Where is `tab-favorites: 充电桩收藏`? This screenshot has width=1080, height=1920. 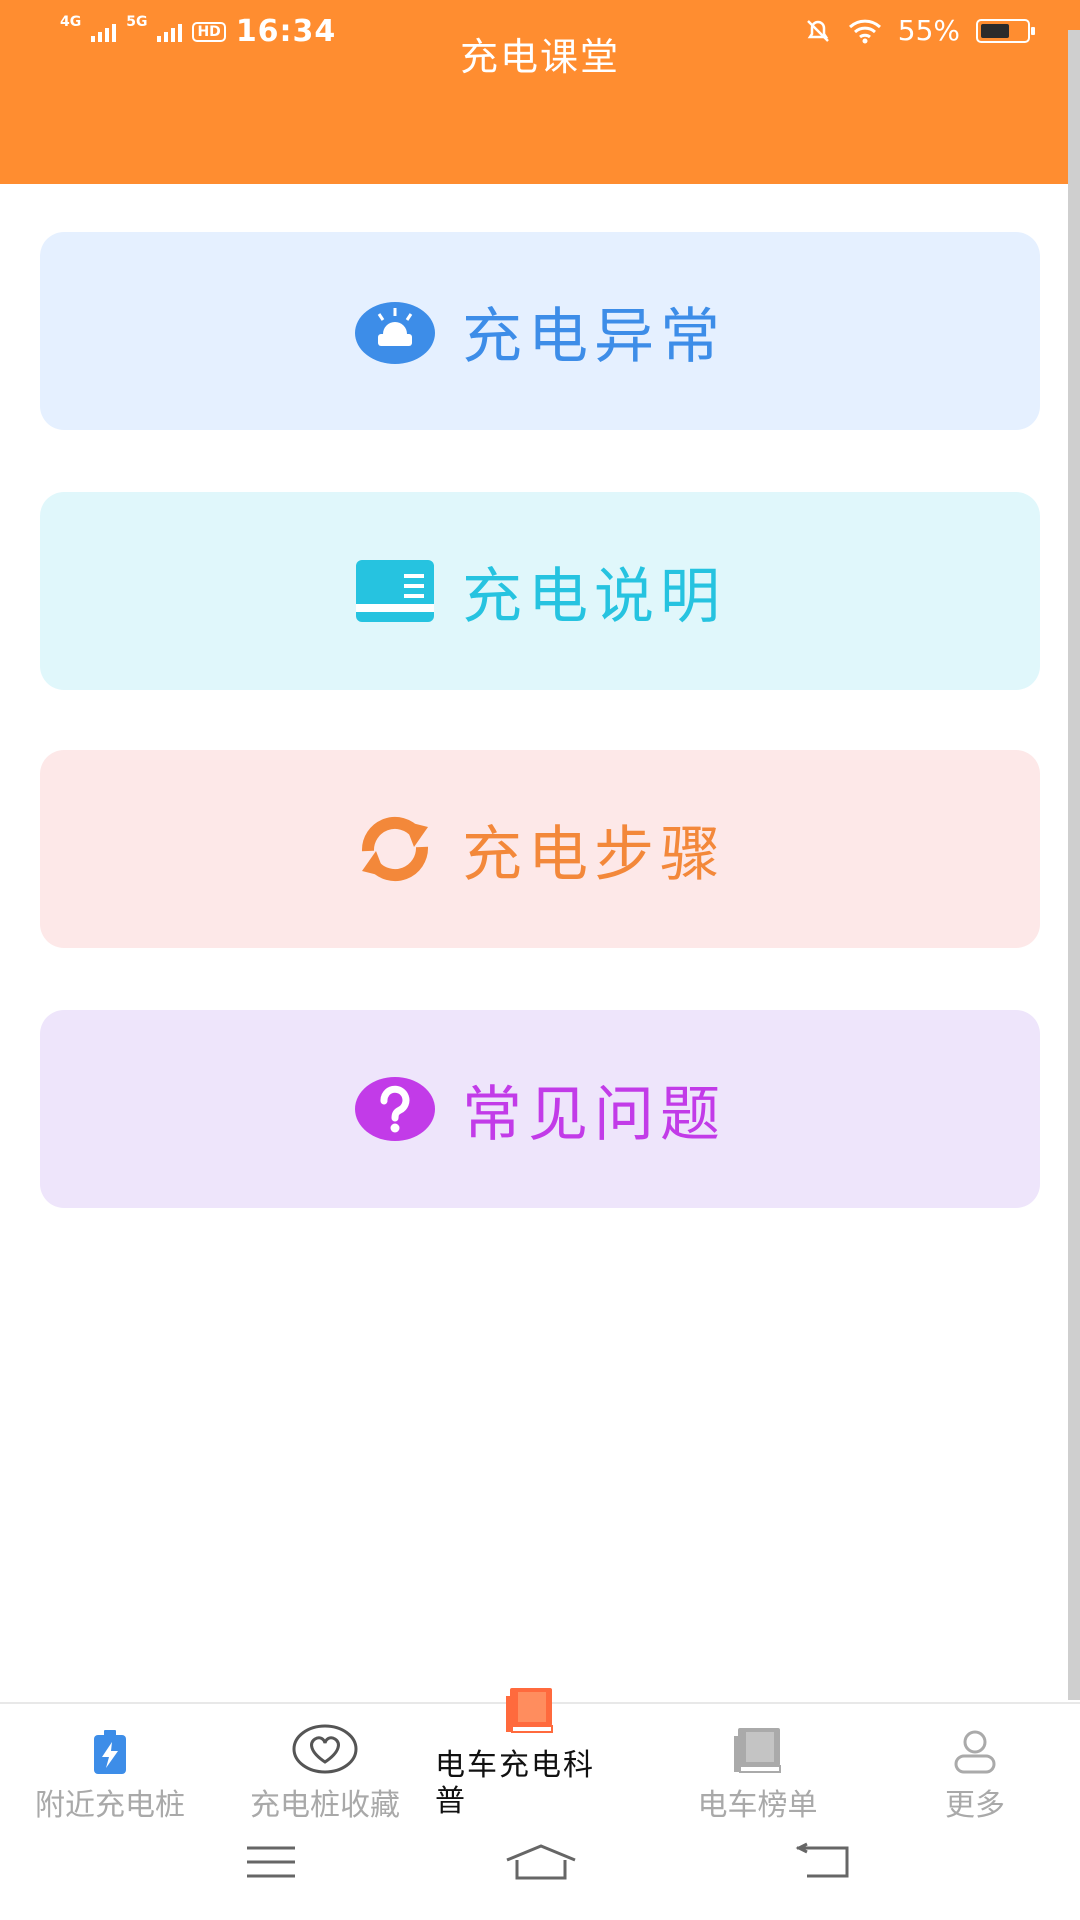 tab-favorites: 充电桩收藏 is located at coordinates (325, 1764).